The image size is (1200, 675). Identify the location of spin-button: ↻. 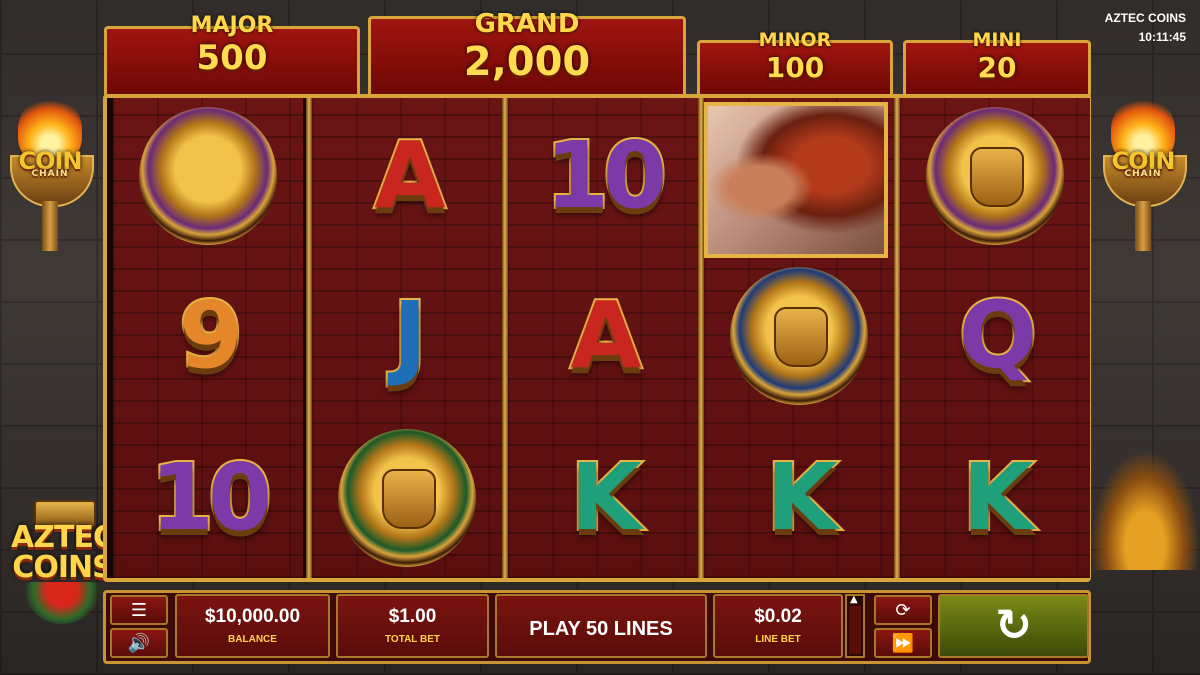
(1013, 626).